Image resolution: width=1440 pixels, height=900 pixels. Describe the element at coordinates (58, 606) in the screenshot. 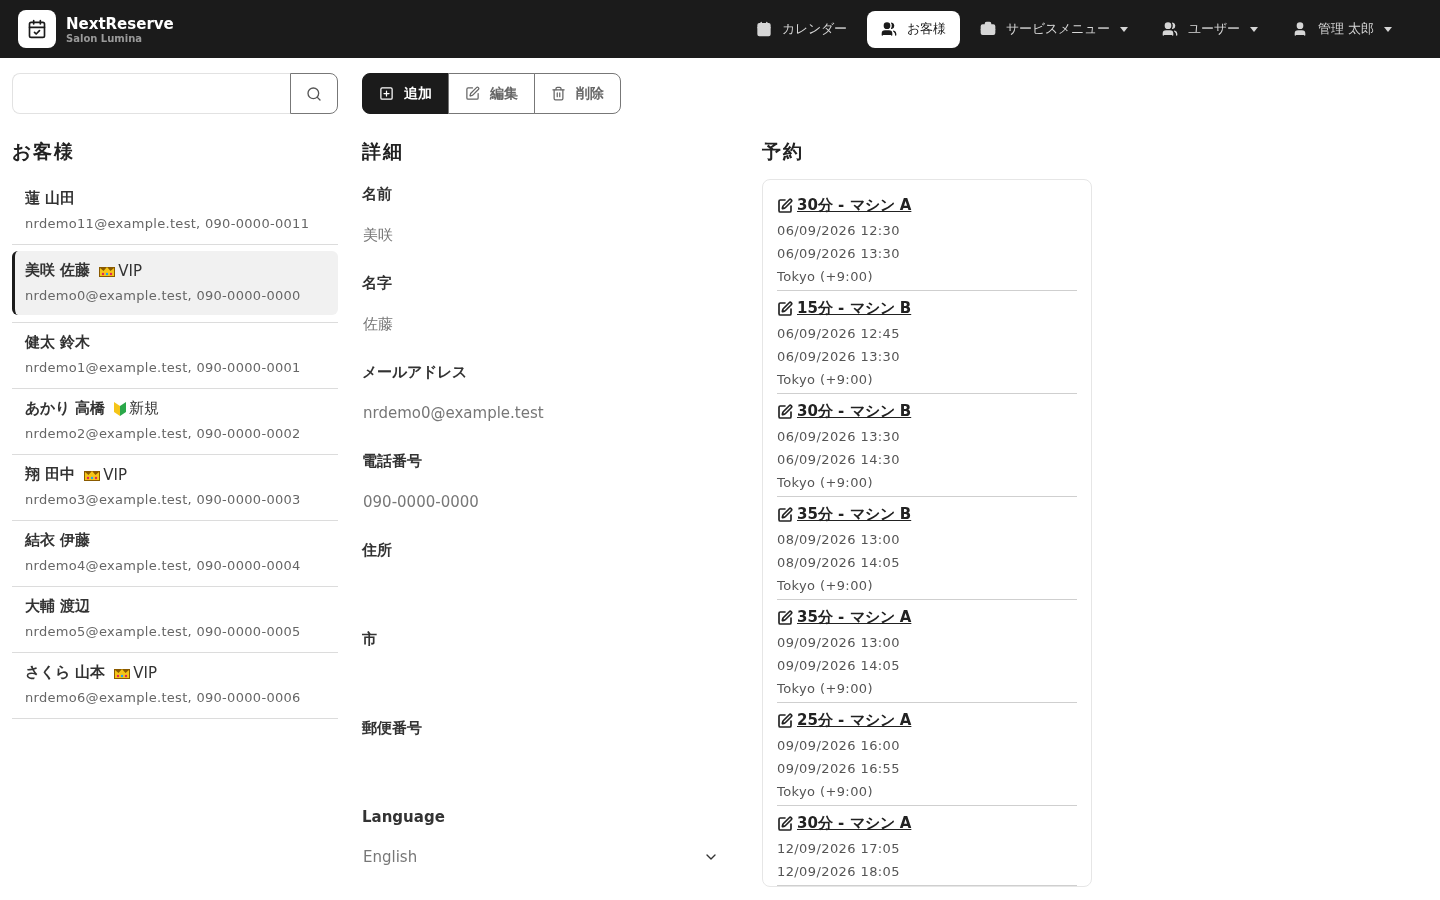

I see `customer-name: 大輔 渡辺` at that location.